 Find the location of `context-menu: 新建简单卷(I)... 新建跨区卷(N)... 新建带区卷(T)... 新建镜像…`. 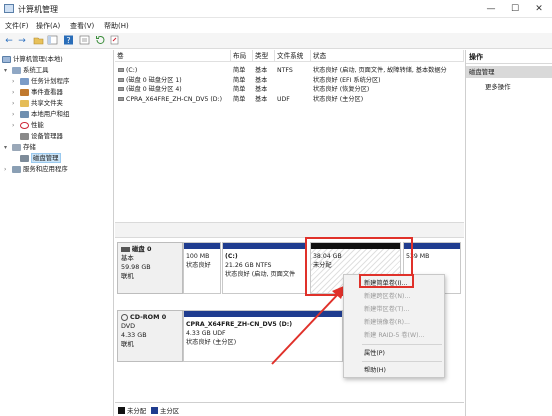

context-menu: 新建简单卷(I)... 新建跨区卷(N)... 新建带区卷(T)... 新建镜像… is located at coordinates (394, 326).